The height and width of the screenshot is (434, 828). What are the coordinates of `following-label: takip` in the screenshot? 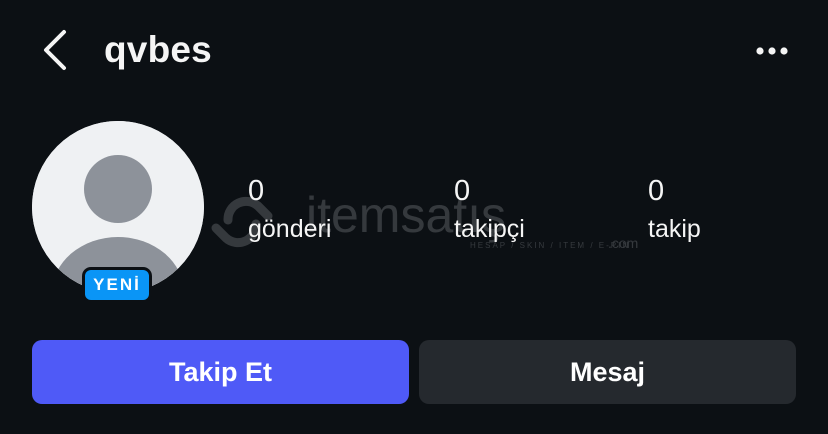 It's located at (674, 229).